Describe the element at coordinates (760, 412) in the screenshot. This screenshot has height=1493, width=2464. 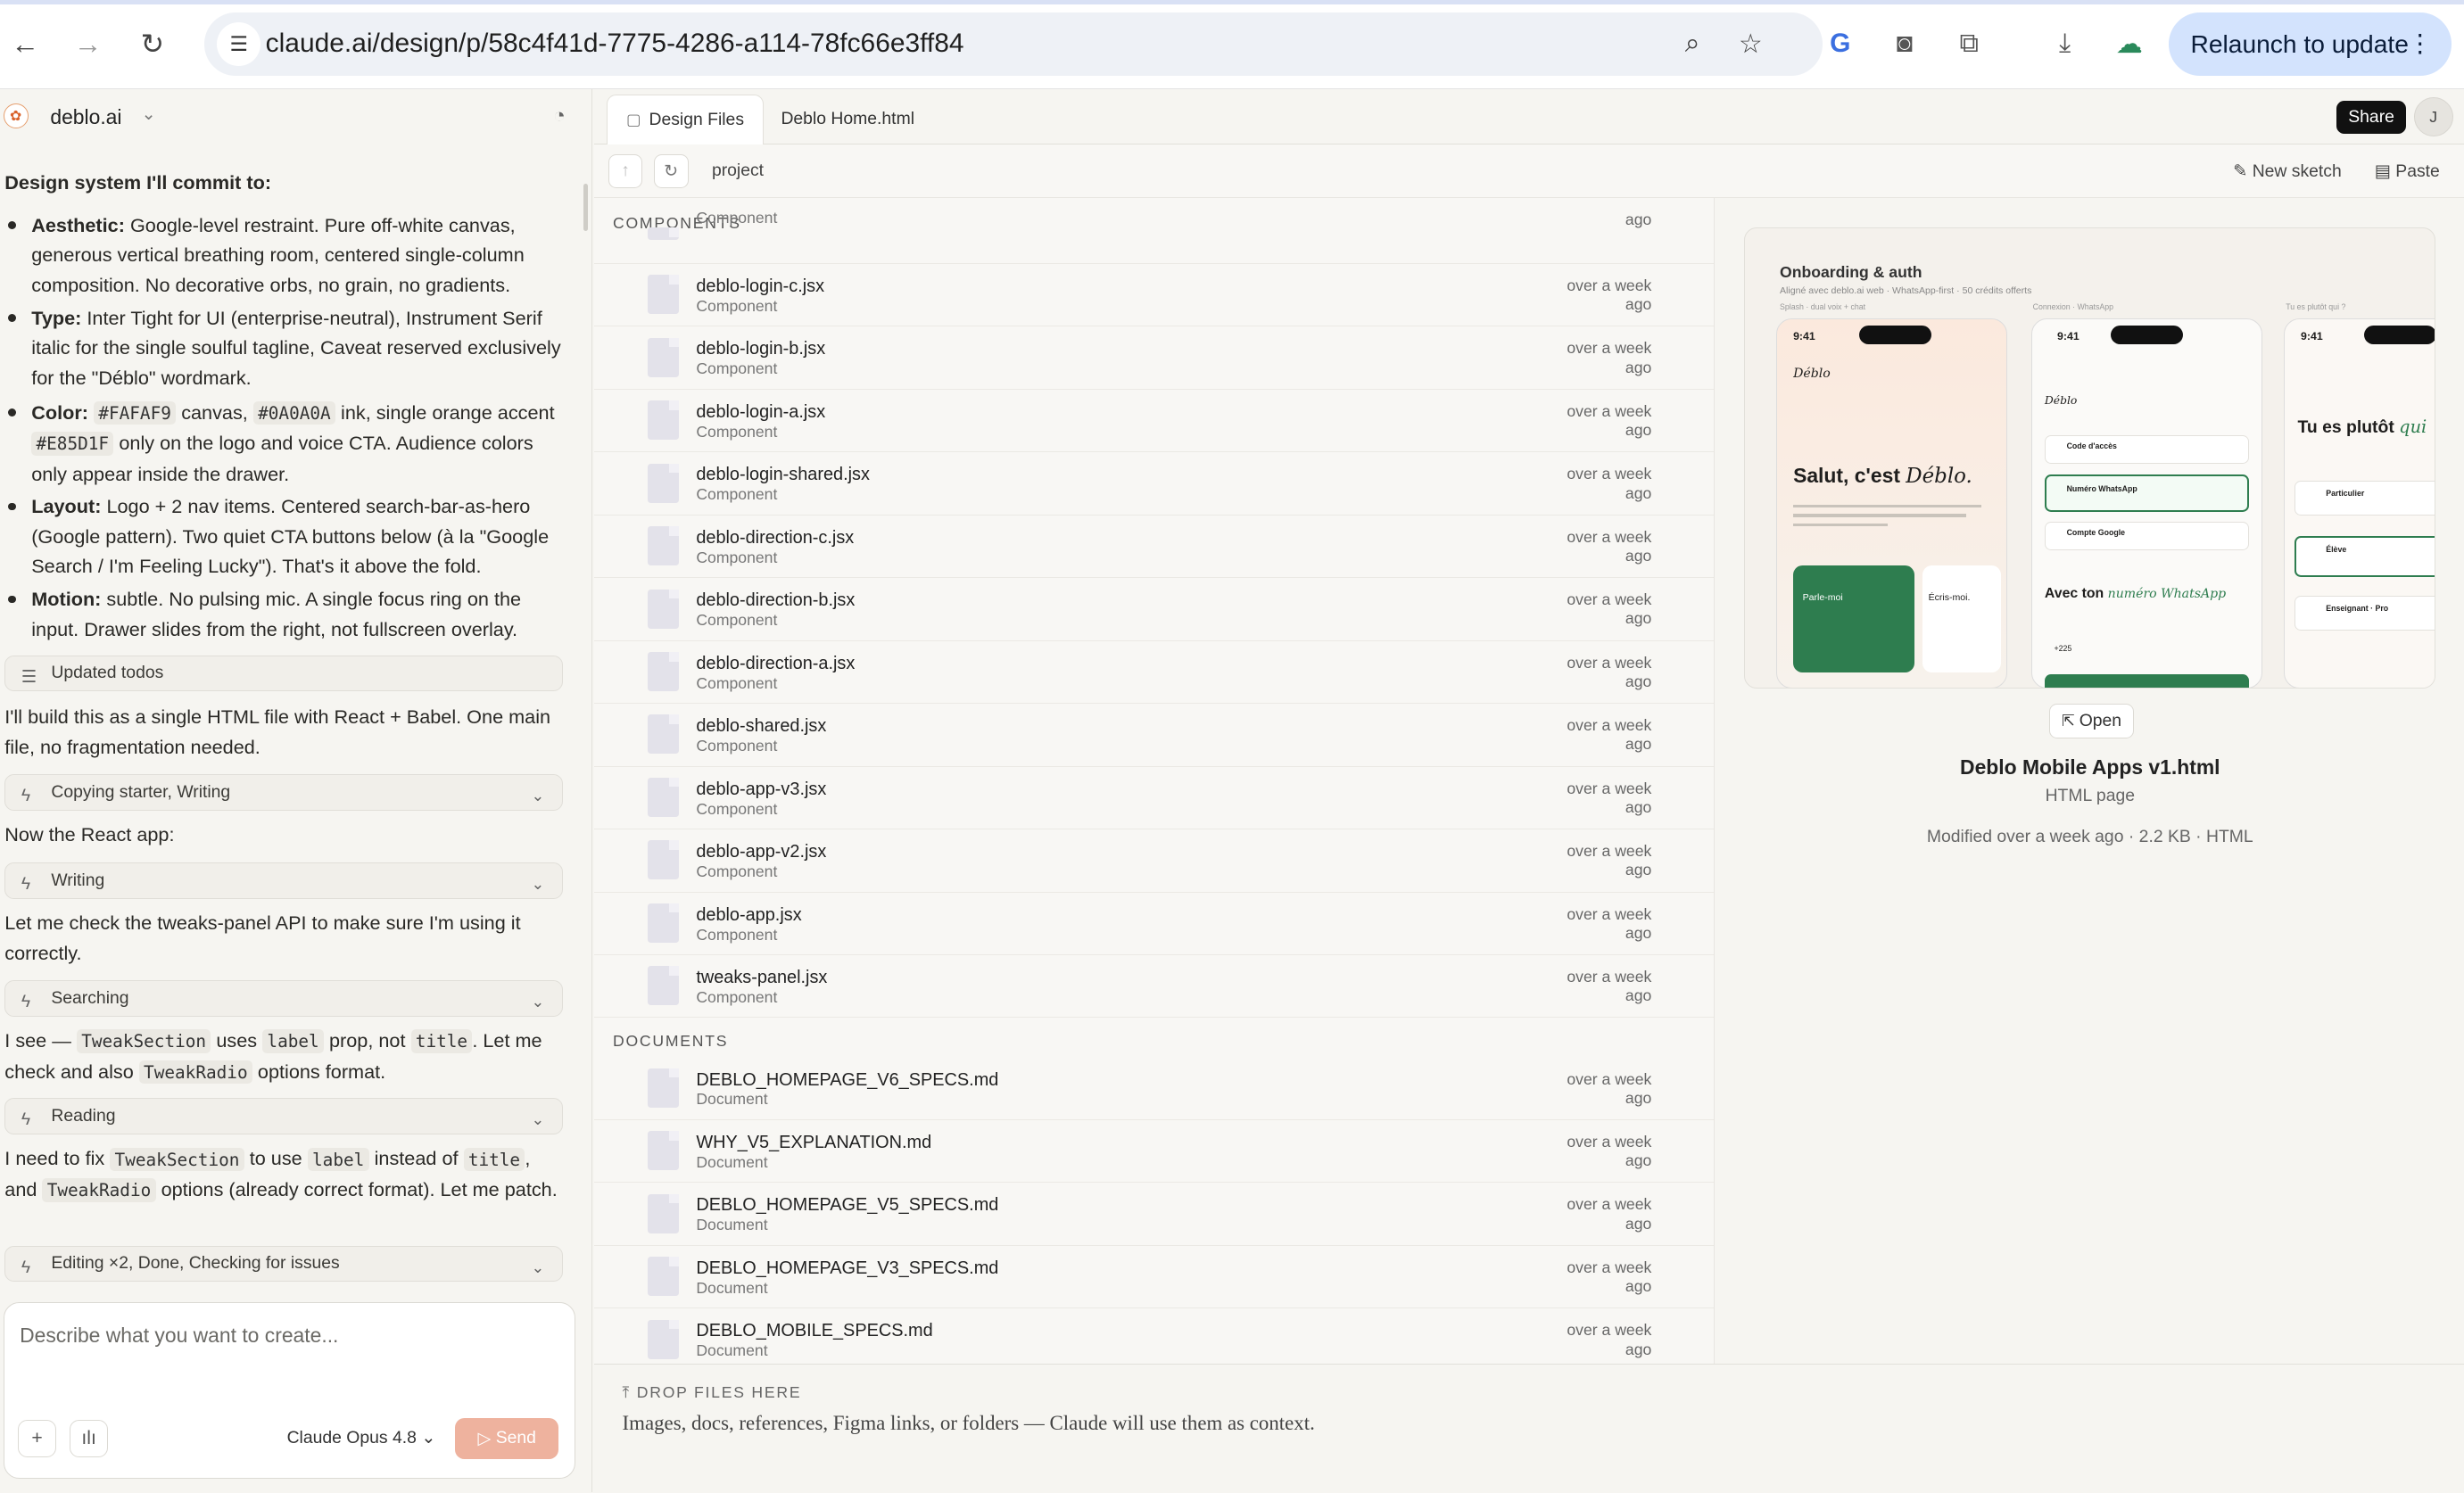
I see `file-name: deblo-login-a.jsx` at that location.